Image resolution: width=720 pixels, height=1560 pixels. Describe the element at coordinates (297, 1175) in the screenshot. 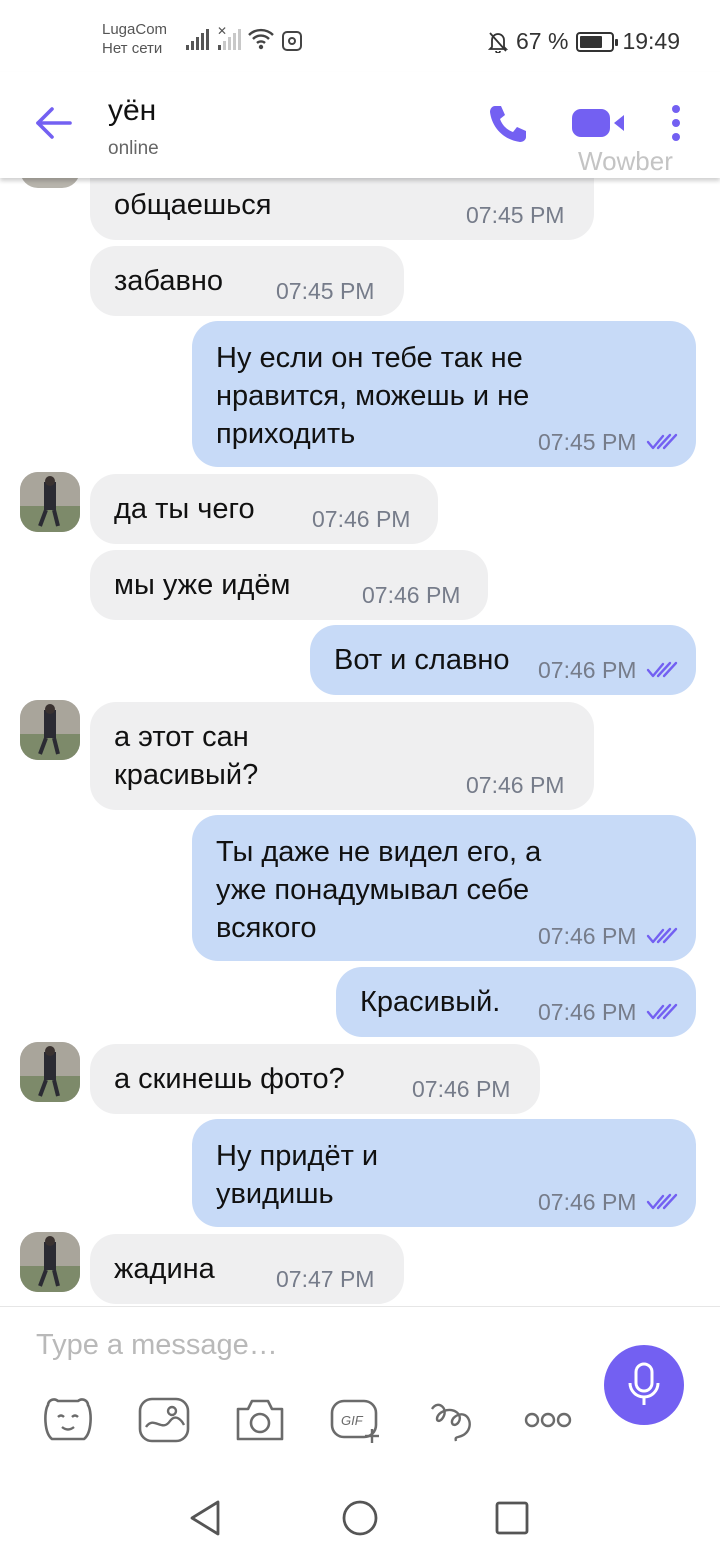

I see `message-text: Ну придёт и увидишь` at that location.